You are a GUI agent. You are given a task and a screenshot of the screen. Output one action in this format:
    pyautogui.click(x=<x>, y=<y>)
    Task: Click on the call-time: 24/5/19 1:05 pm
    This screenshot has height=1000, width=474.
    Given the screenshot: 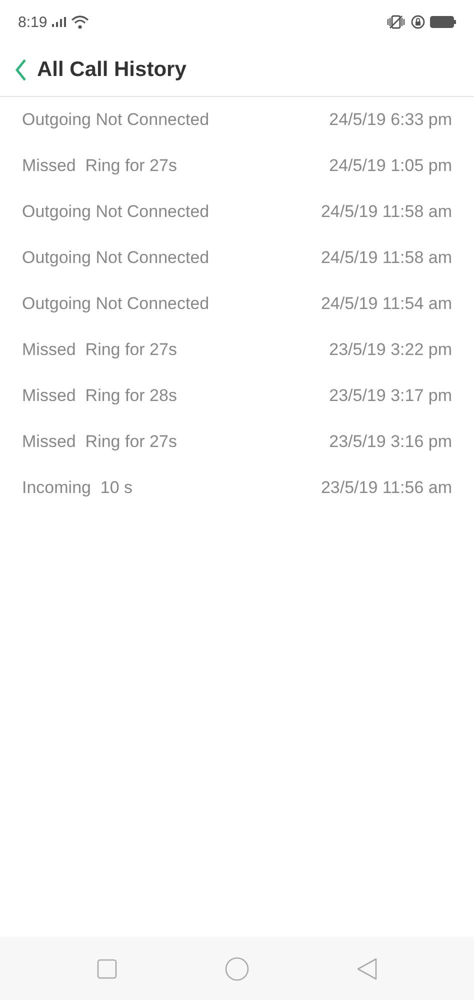 What is the action you would take?
    pyautogui.click(x=390, y=166)
    